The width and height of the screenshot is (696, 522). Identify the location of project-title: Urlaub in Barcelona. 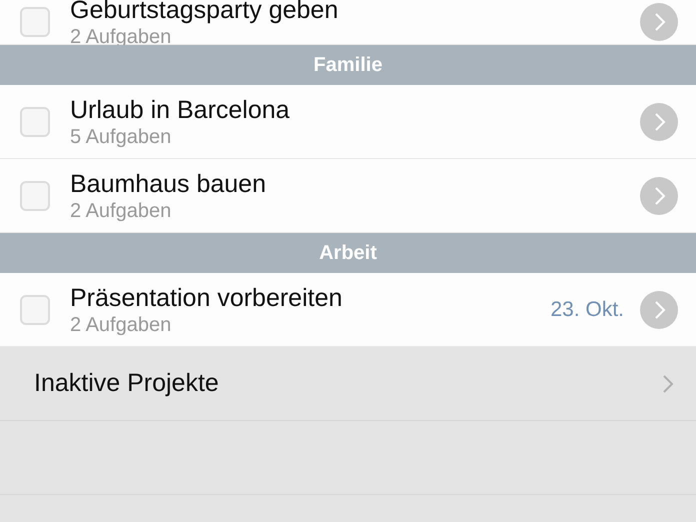
(180, 109).